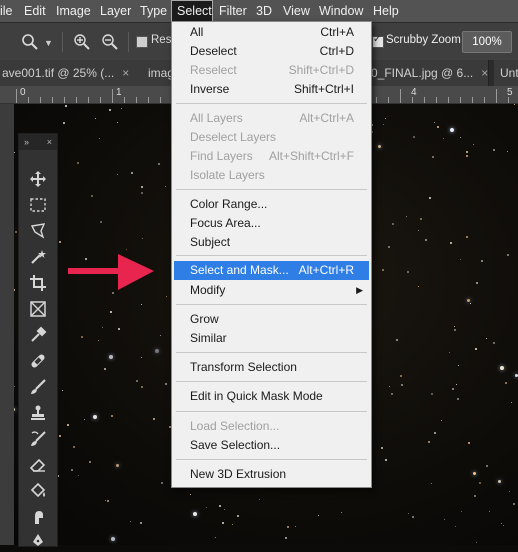 This screenshot has width=518, height=552. Describe the element at coordinates (115, 11) in the screenshot. I see `menu-layer: Layer` at that location.